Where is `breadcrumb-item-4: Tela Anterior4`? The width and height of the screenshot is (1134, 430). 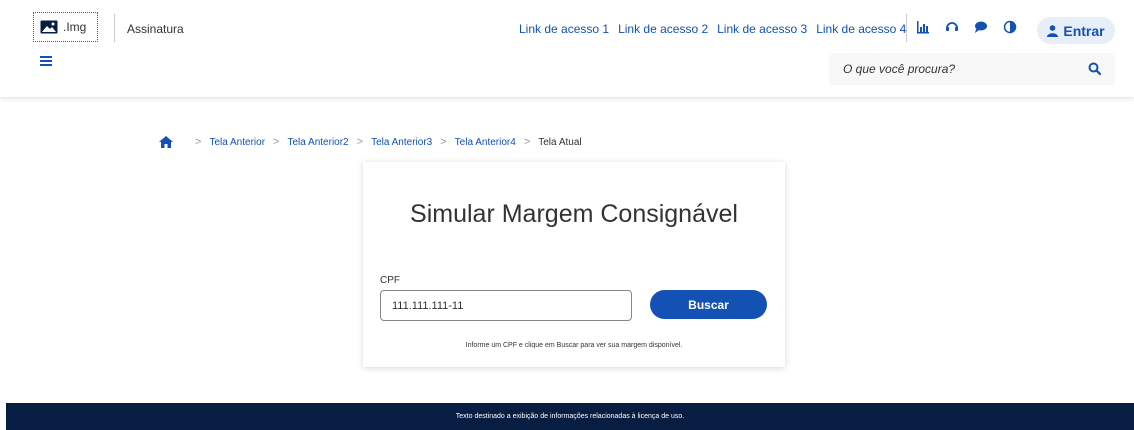 breadcrumb-item-4: Tela Anterior4 is located at coordinates (485, 142).